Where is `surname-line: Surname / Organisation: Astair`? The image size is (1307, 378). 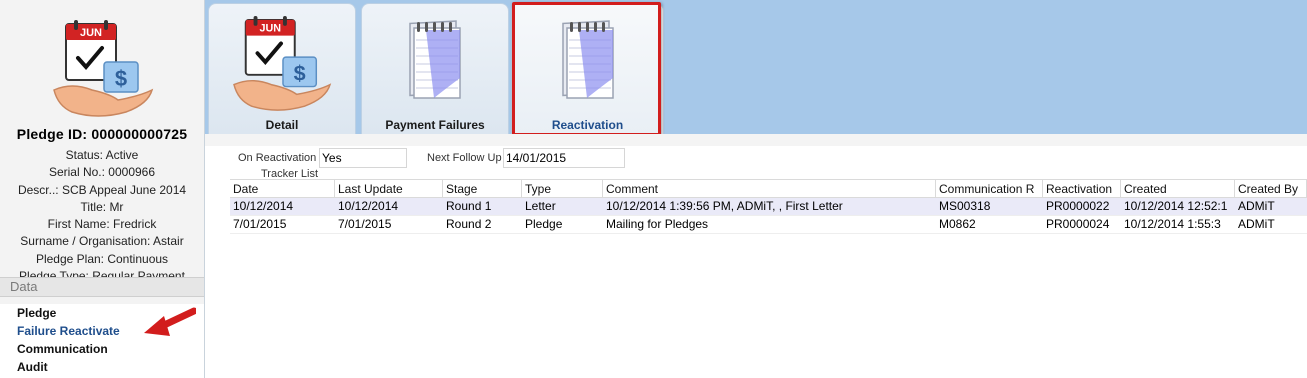
surname-line: Surname / Organisation: Astair is located at coordinates (102, 241).